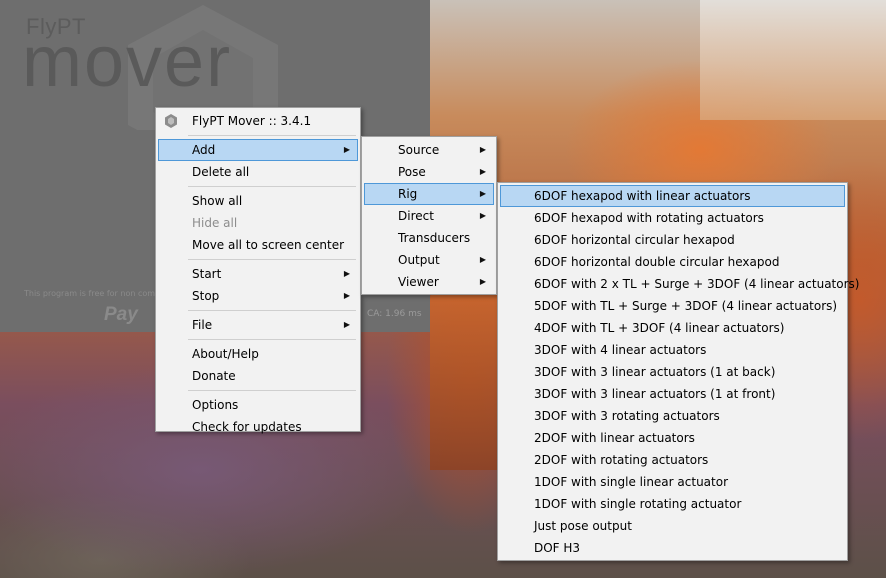 The height and width of the screenshot is (578, 886). I want to click on submenu-item-viewer-label: Viewer, so click(418, 282).